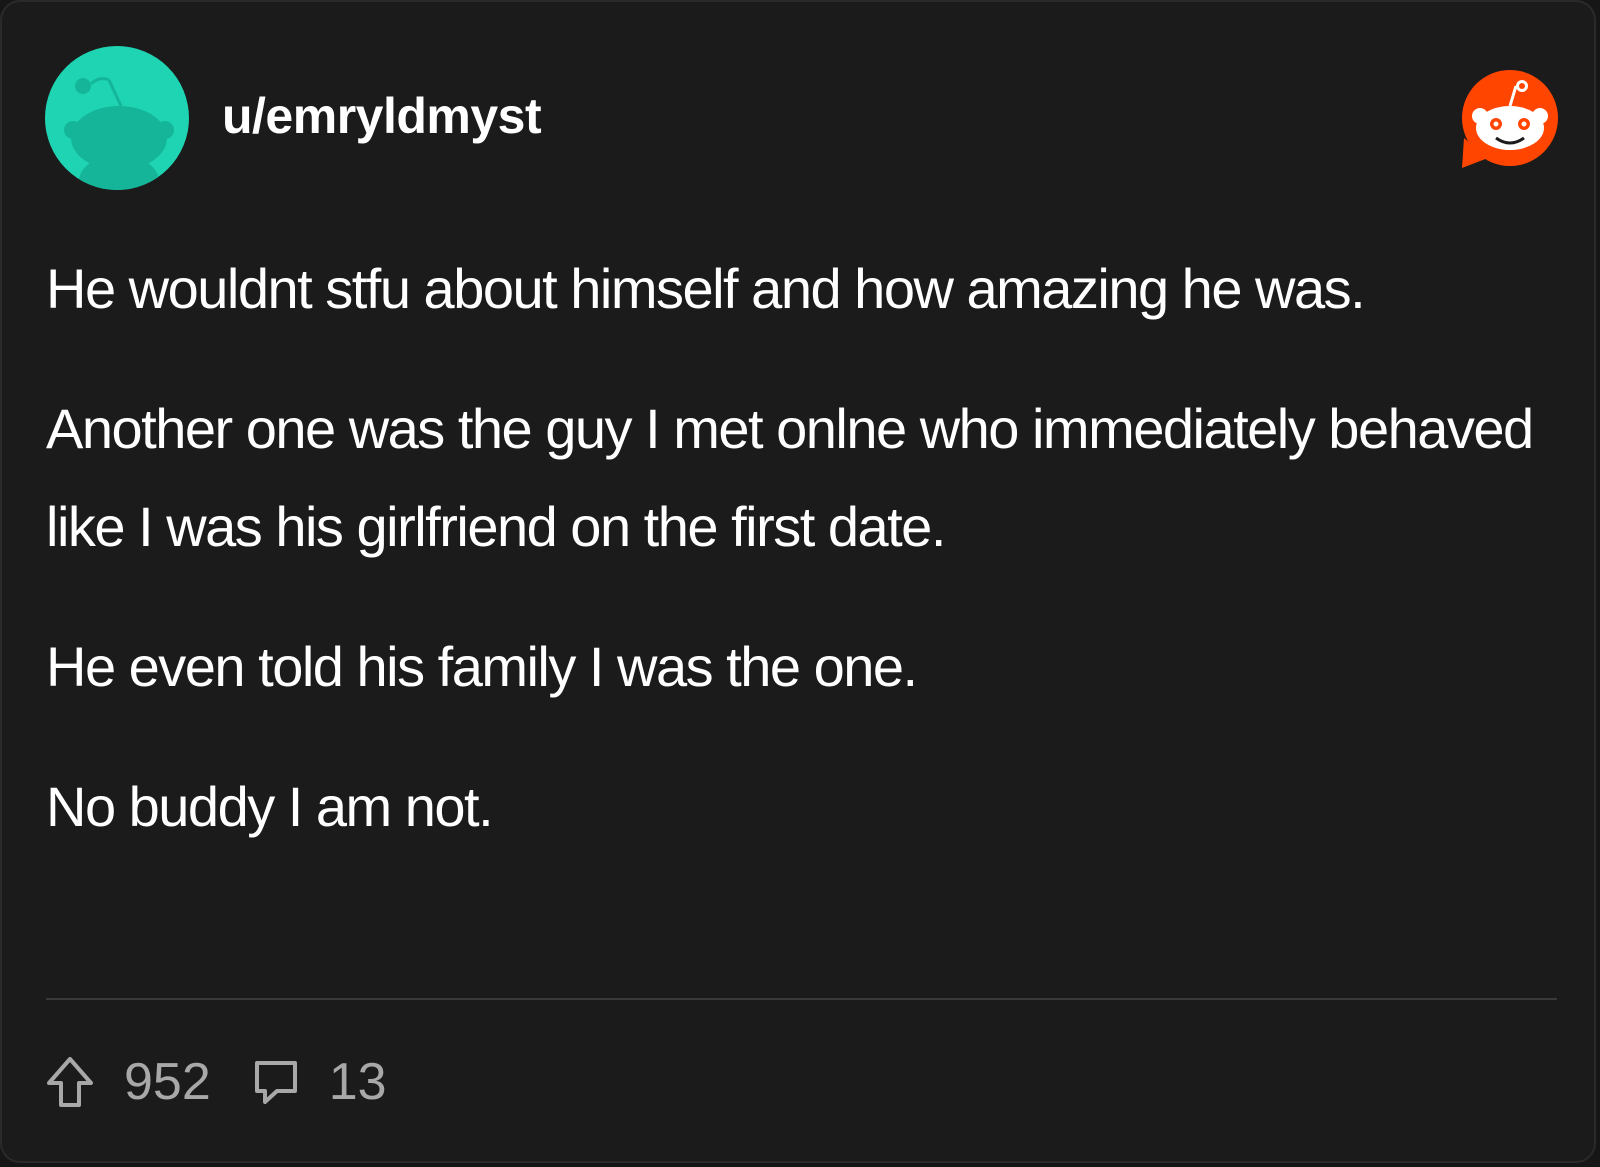 Image resolution: width=1600 pixels, height=1167 pixels. I want to click on post-footer: 952 13, so click(216, 1082).